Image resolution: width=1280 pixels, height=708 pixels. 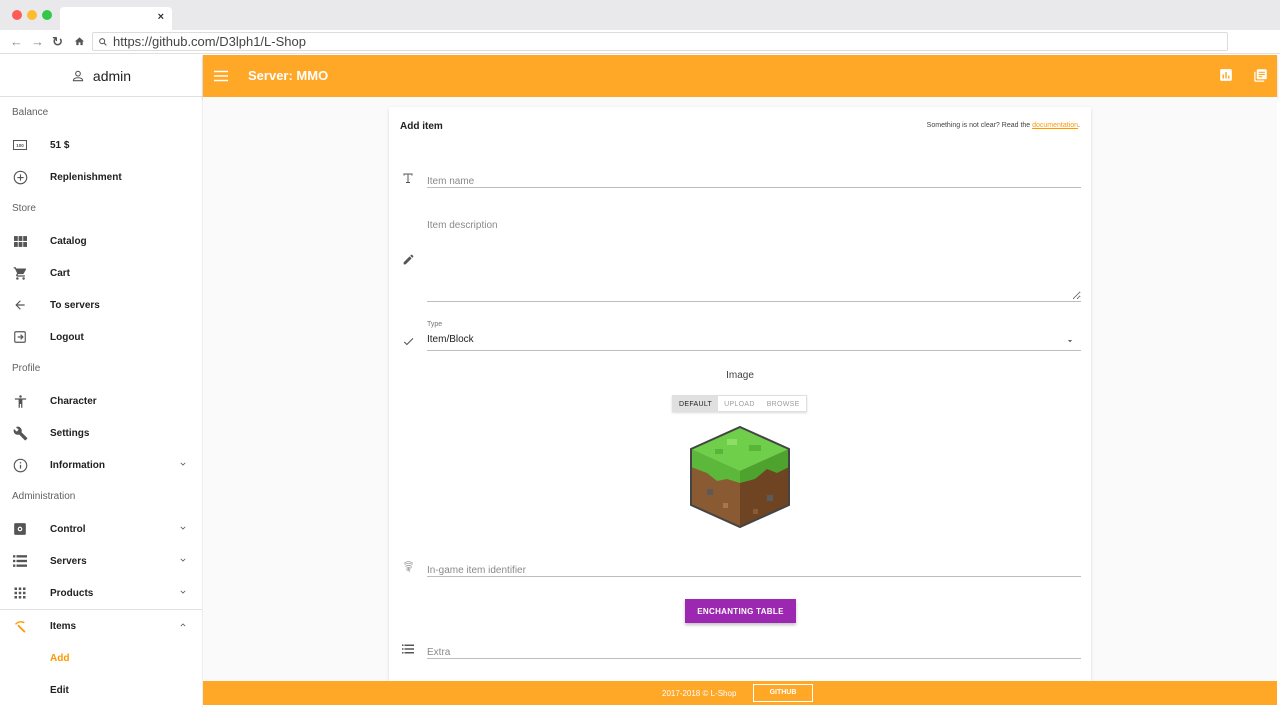 What do you see at coordinates (101, 273) in the screenshot?
I see `sidebar-item-cart: Cart` at bounding box center [101, 273].